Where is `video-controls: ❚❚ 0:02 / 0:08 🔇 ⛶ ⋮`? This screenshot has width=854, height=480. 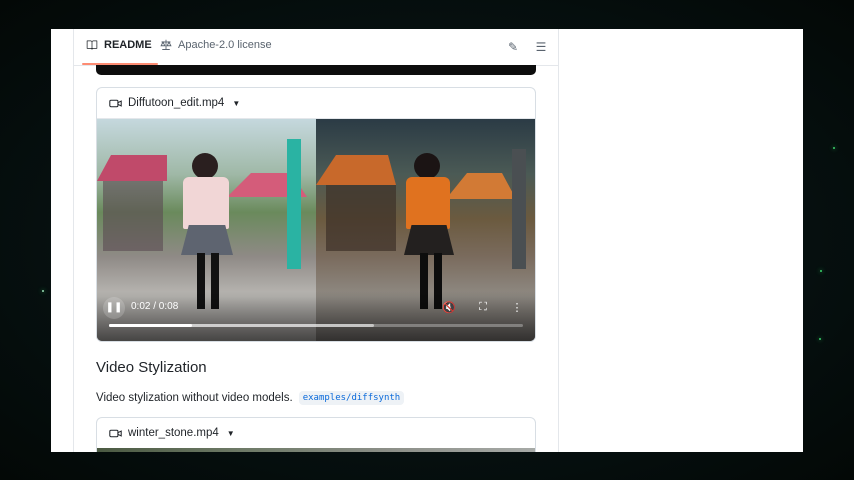 video-controls: ❚❚ 0:02 / 0:08 🔇 ⛶ ⋮ is located at coordinates (316, 316).